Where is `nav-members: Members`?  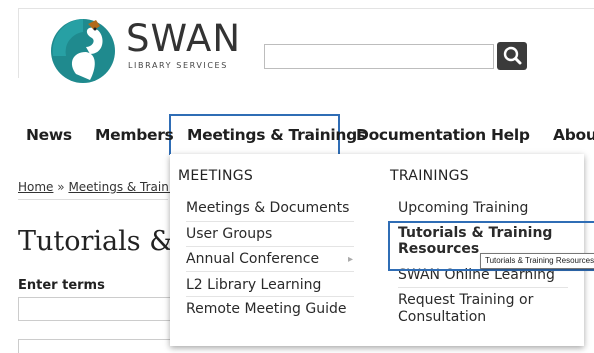
nav-members: Members is located at coordinates (134, 135).